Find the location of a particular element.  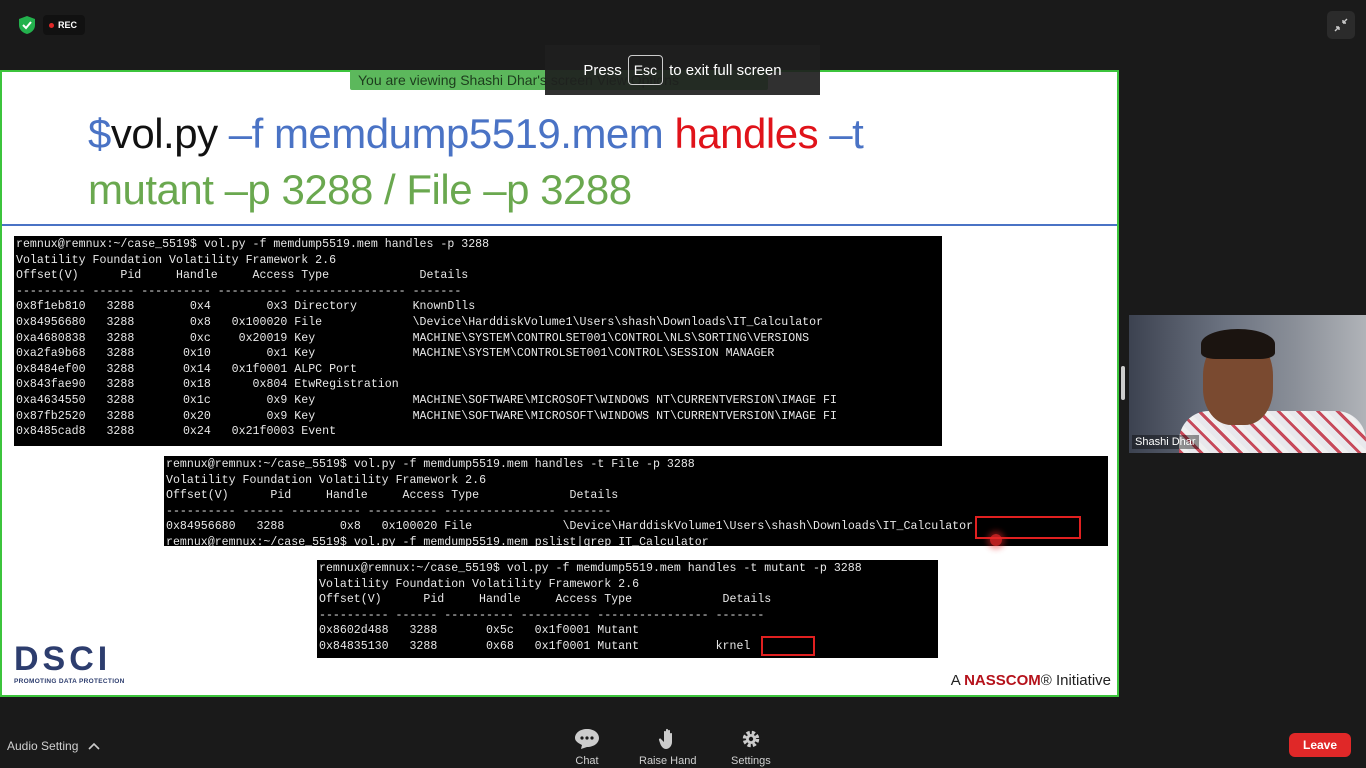

hand-icon is located at coordinates (668, 739).